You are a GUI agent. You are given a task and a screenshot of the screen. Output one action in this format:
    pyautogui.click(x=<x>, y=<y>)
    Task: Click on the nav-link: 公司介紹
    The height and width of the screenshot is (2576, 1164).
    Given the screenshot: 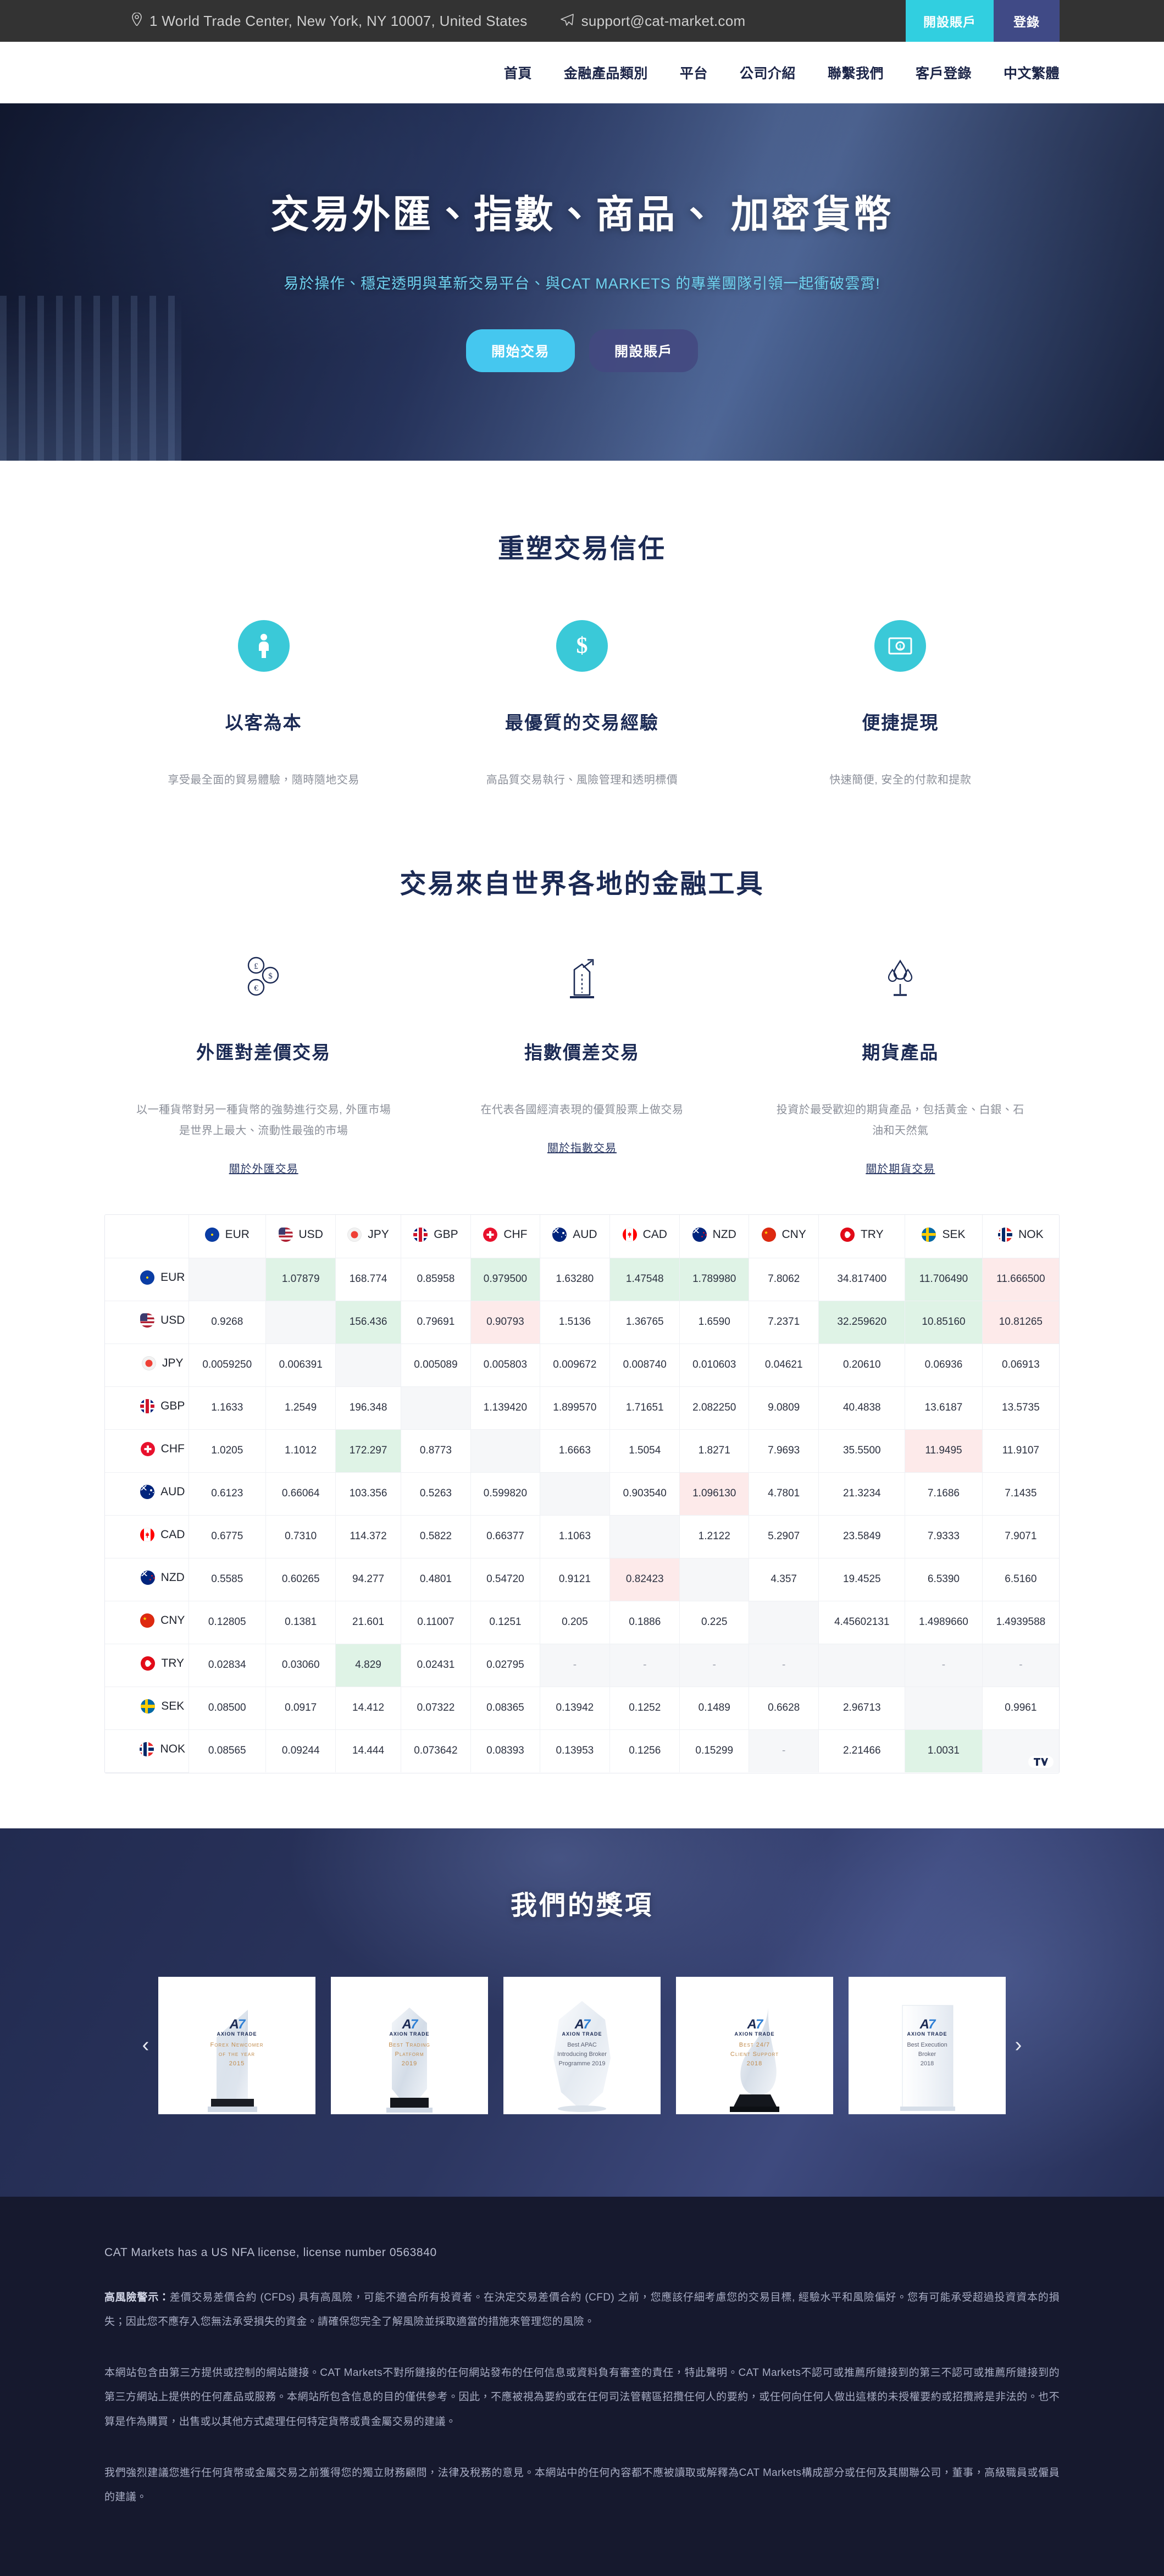 What is the action you would take?
    pyautogui.click(x=768, y=73)
    